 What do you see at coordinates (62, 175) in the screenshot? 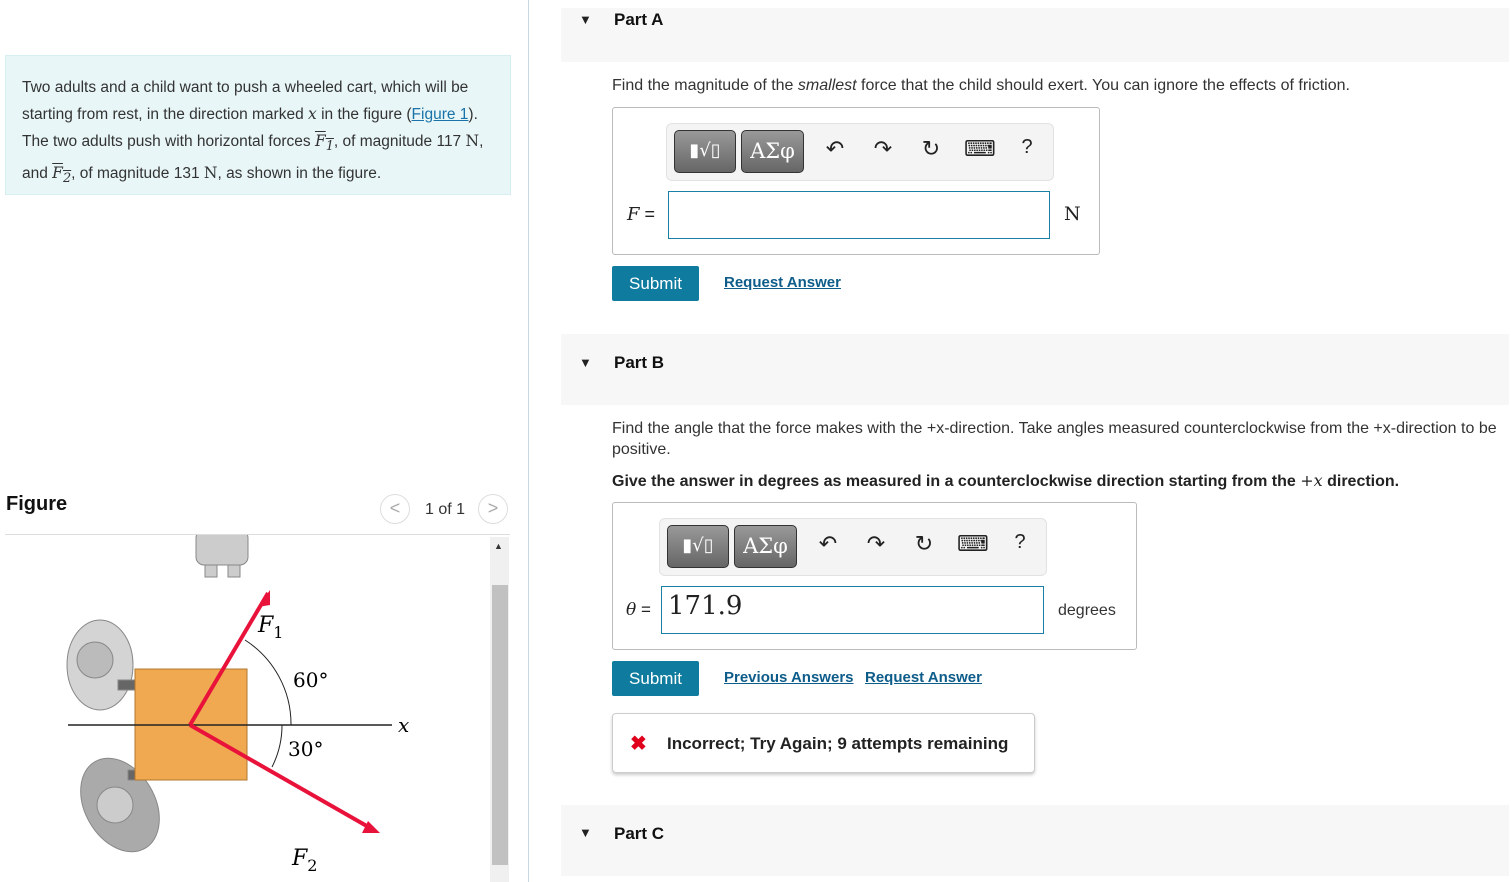
I see `vector-f2: F2` at bounding box center [62, 175].